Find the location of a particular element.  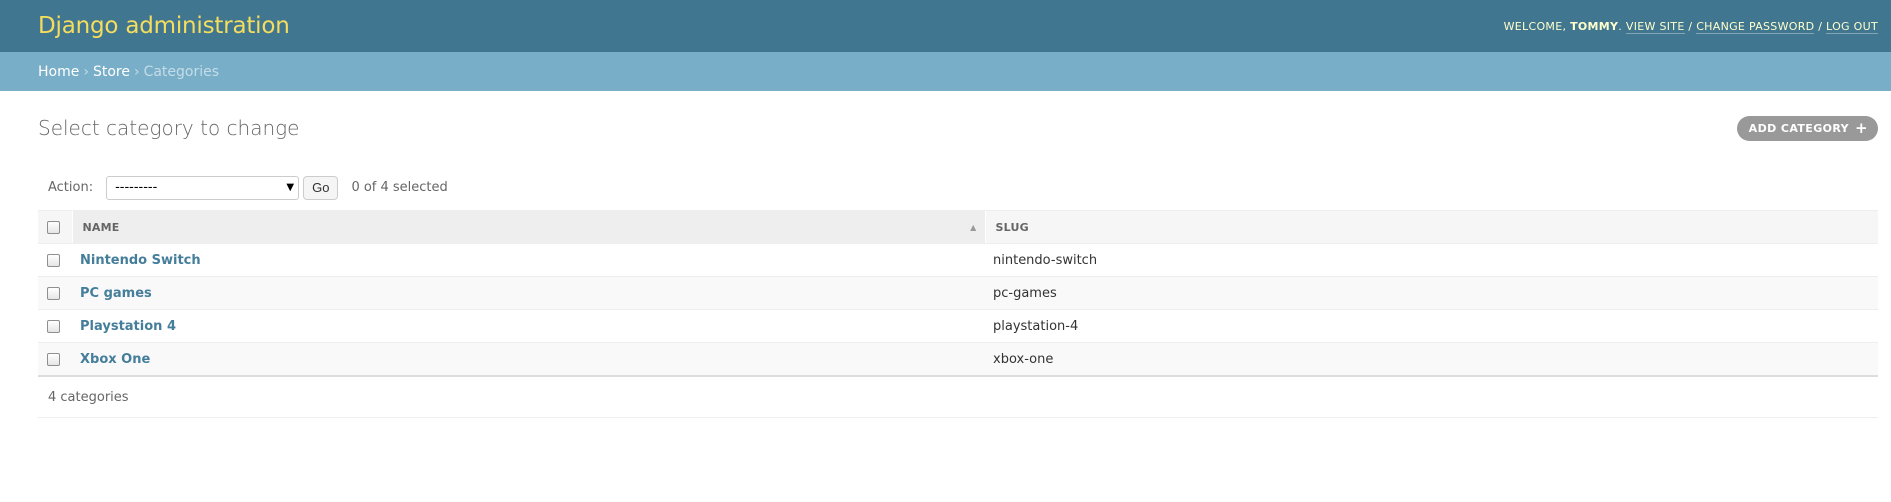

username: Tommy is located at coordinates (1594, 26).